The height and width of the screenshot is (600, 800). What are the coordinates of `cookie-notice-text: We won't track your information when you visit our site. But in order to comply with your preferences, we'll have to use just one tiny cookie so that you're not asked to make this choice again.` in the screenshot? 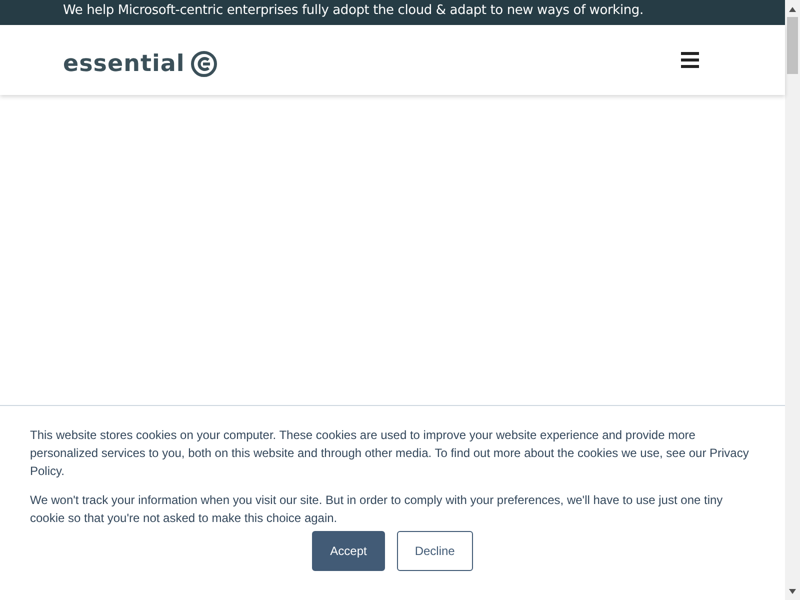 It's located at (377, 509).